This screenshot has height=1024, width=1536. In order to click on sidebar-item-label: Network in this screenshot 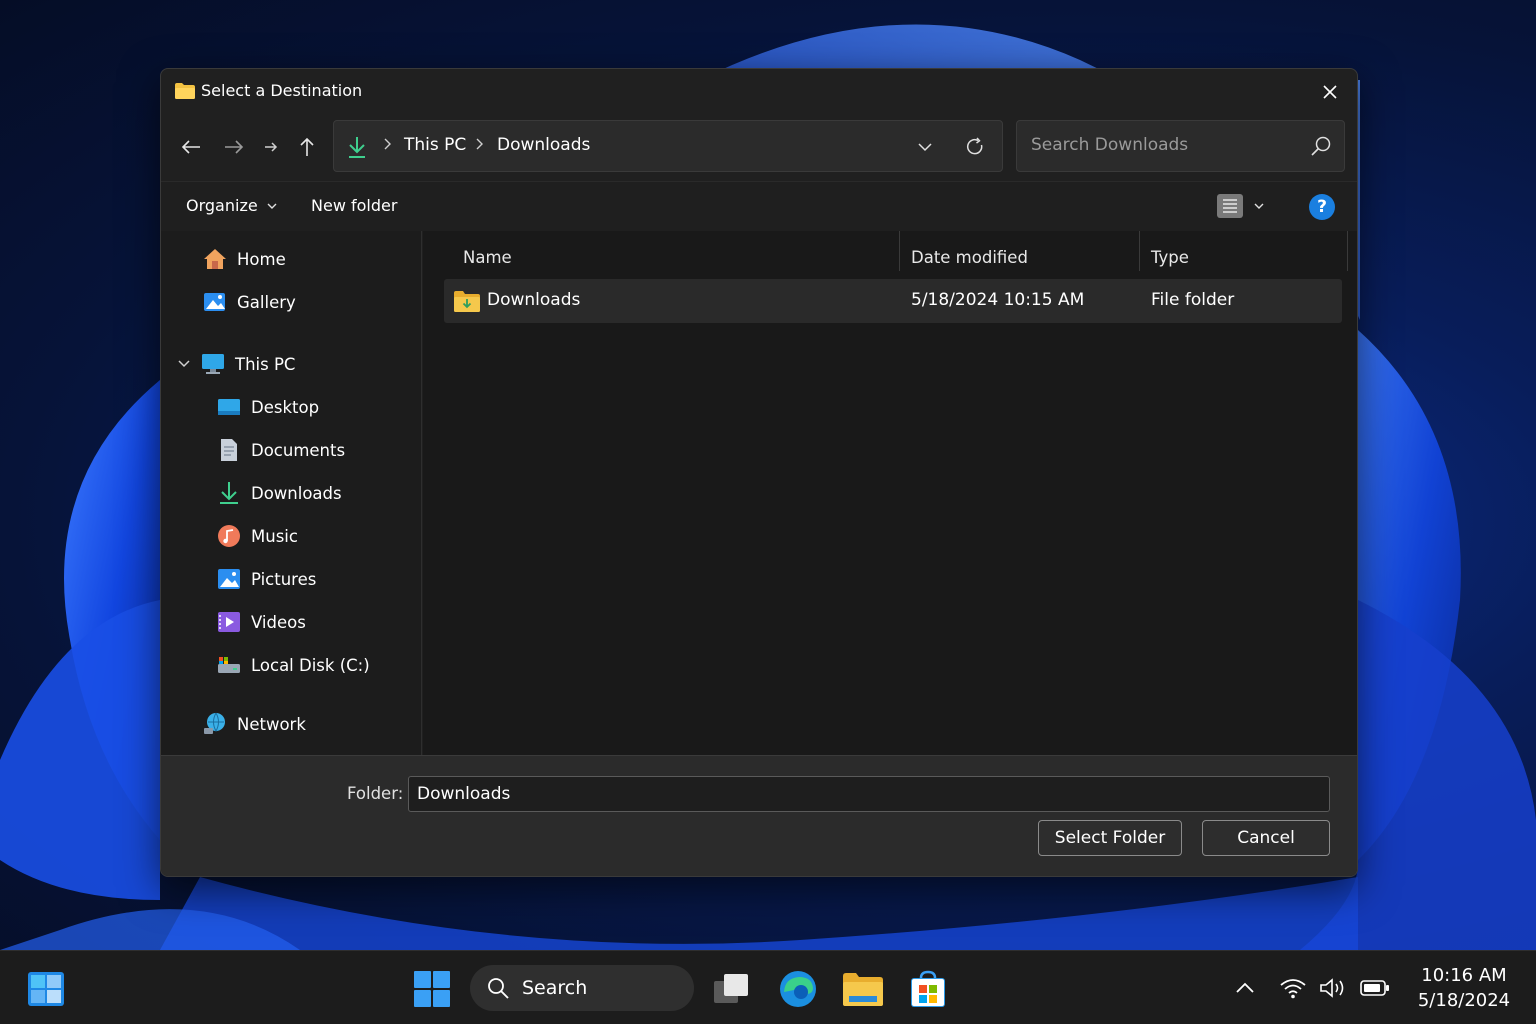, I will do `click(271, 724)`.